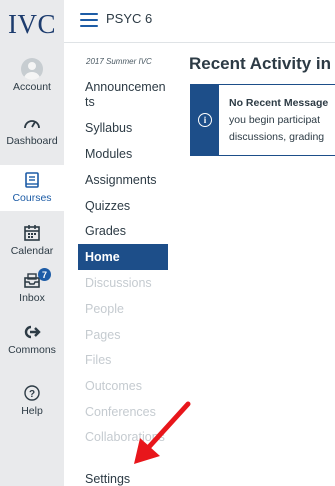 This screenshot has width=335, height=486. I want to click on alert-line-2: discussions, grading, so click(277, 137).